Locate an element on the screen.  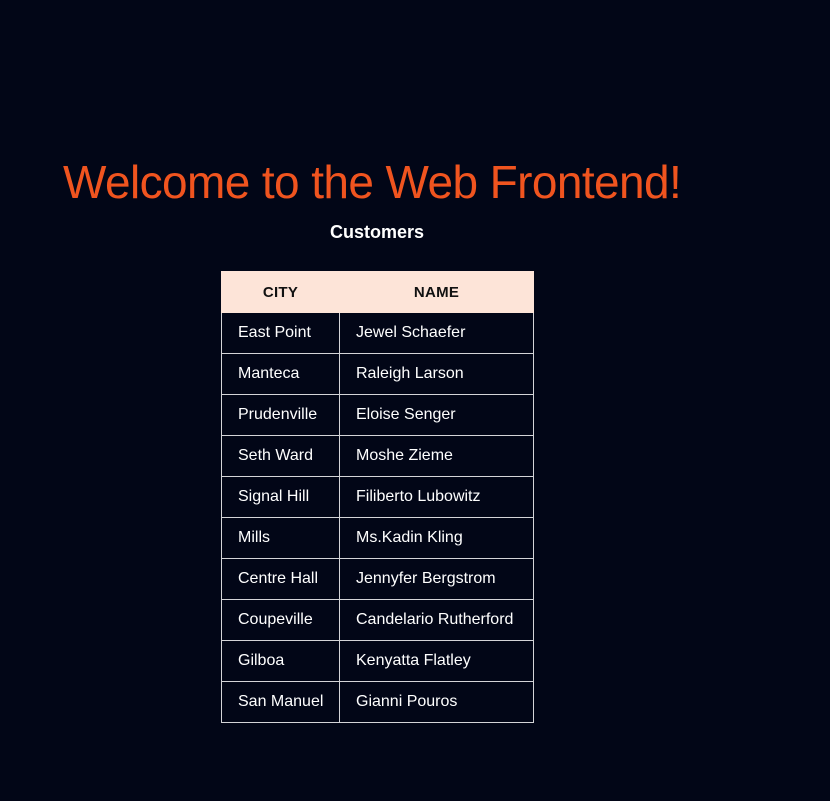
table-row: Seth Ward Moshe Zieme is located at coordinates (377, 456).